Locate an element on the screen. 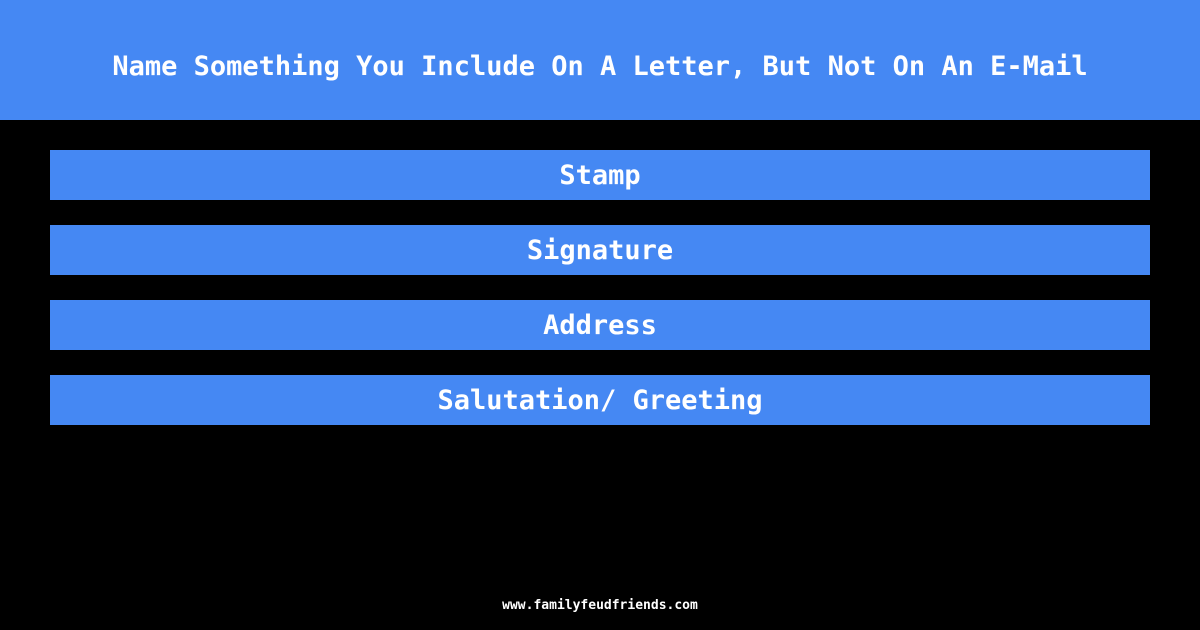 Image resolution: width=1200 pixels, height=630 pixels. answer-label: Stamp is located at coordinates (600, 175).